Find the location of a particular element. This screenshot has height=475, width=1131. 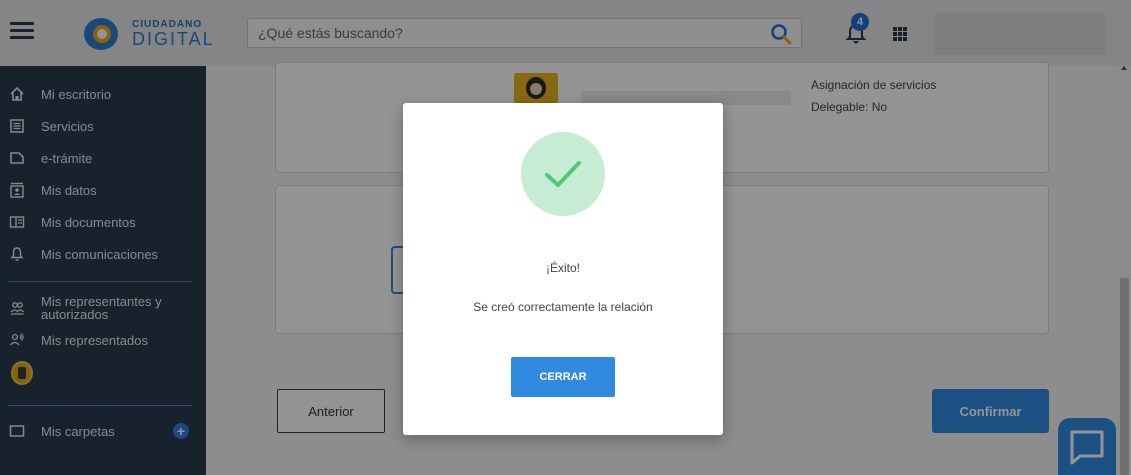

dialog-title: ¡Éxito! is located at coordinates (562, 268).